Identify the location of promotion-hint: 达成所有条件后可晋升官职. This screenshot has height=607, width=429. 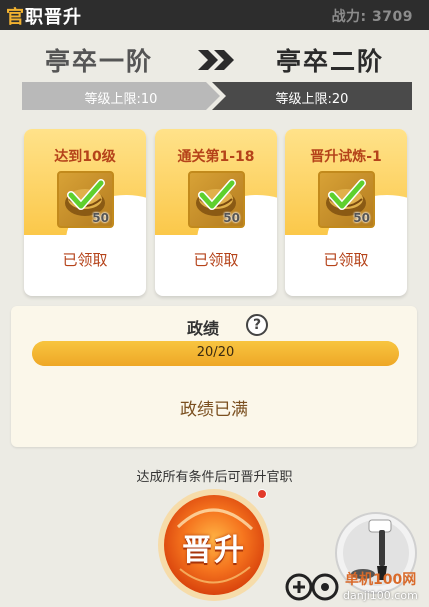
(214, 477).